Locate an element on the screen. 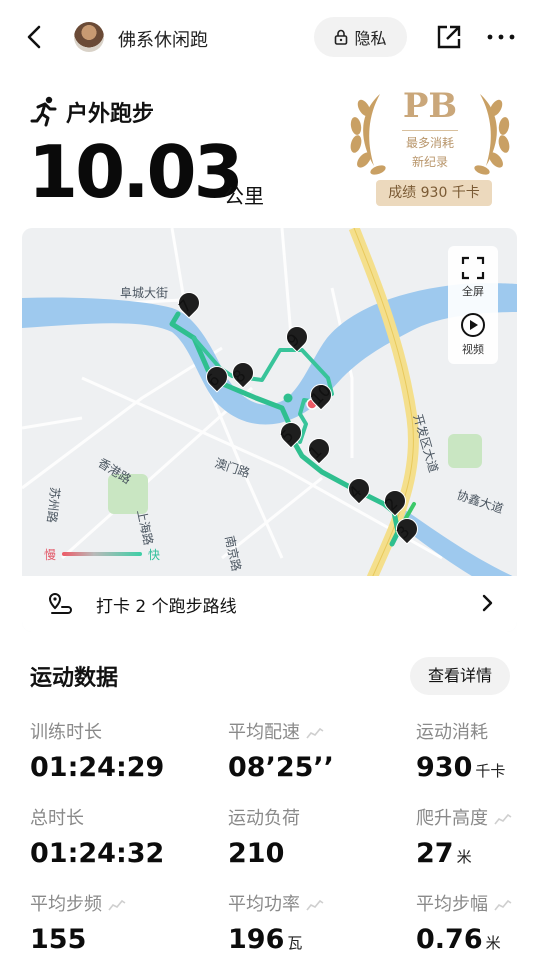 This screenshot has height=960, width=539. fullscreen-label: 全屏 is located at coordinates (473, 291).